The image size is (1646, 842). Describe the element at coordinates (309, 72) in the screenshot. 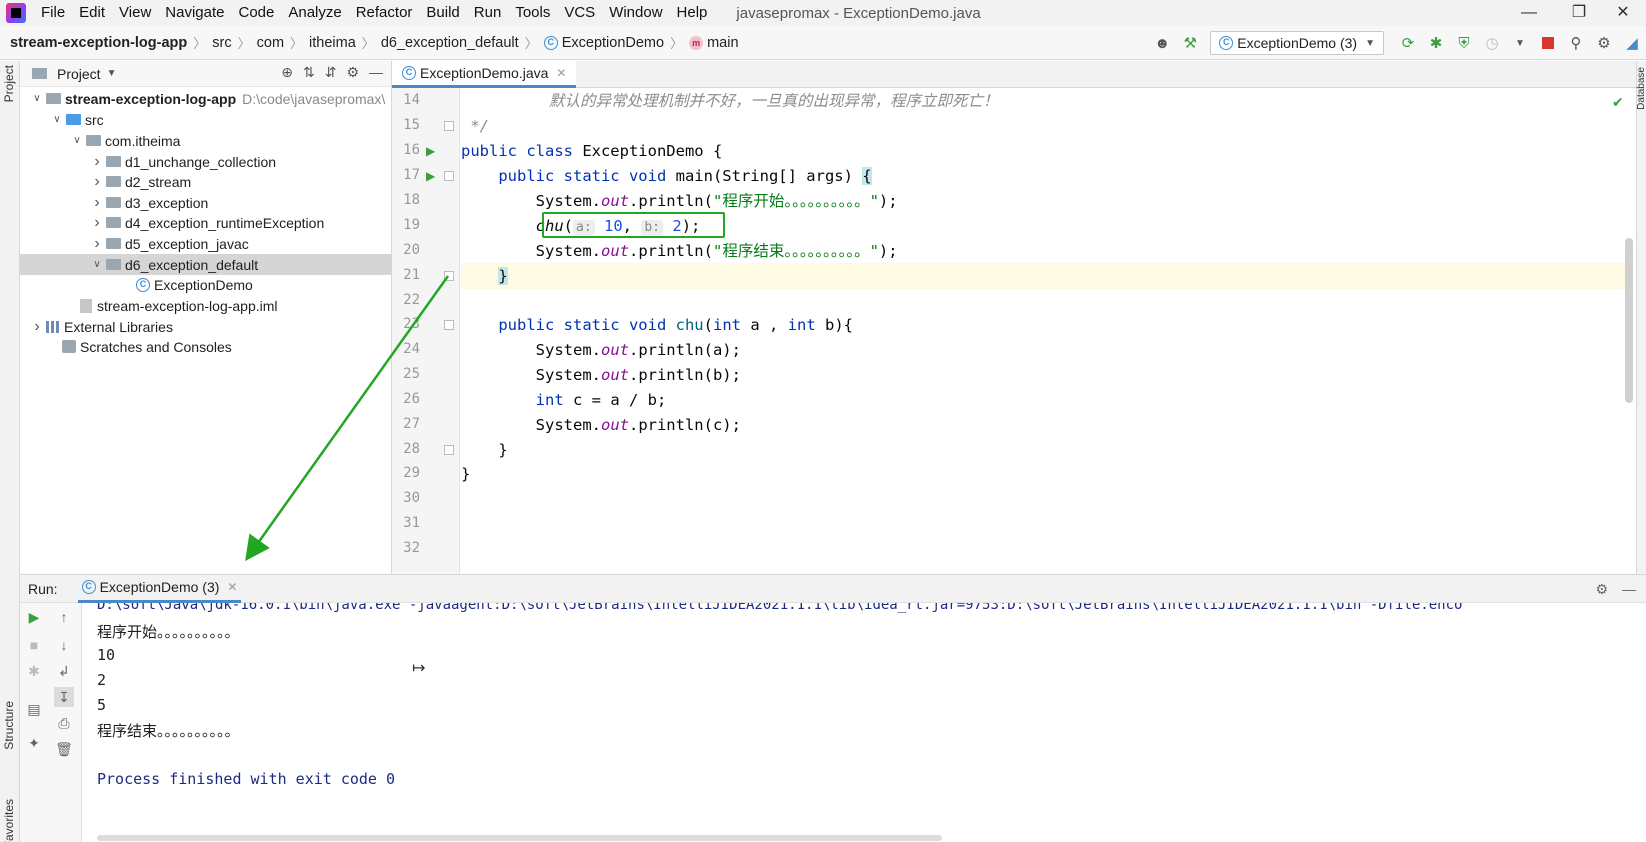

I see `expand-all-icon: ⇅` at that location.